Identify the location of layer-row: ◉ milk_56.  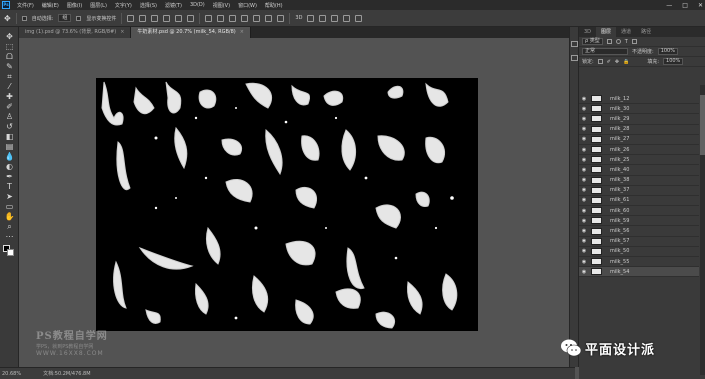
(639, 231).